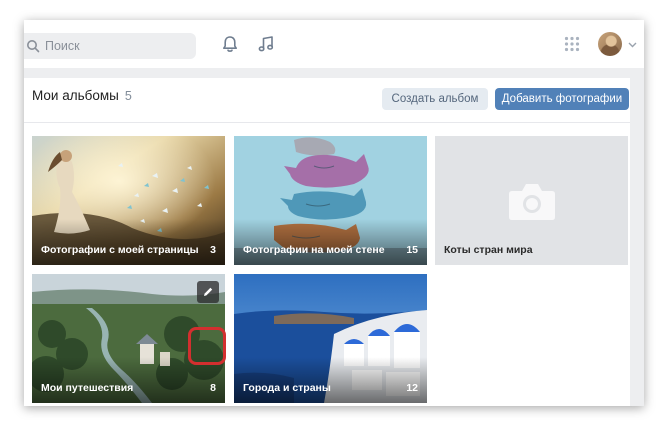 This screenshot has width=671, height=432. I want to click on add-photos-button: Добавить фотографии, so click(562, 99).